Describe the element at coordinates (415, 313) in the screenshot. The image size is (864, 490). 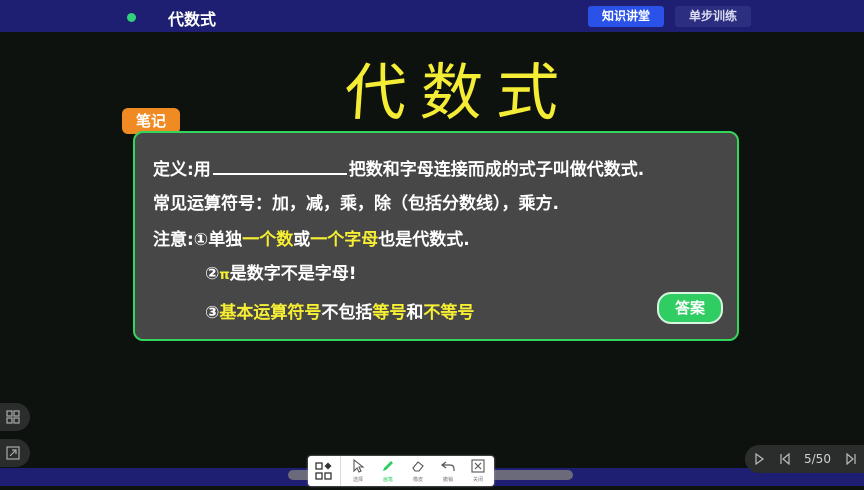
I see `note3-e: 和` at that location.